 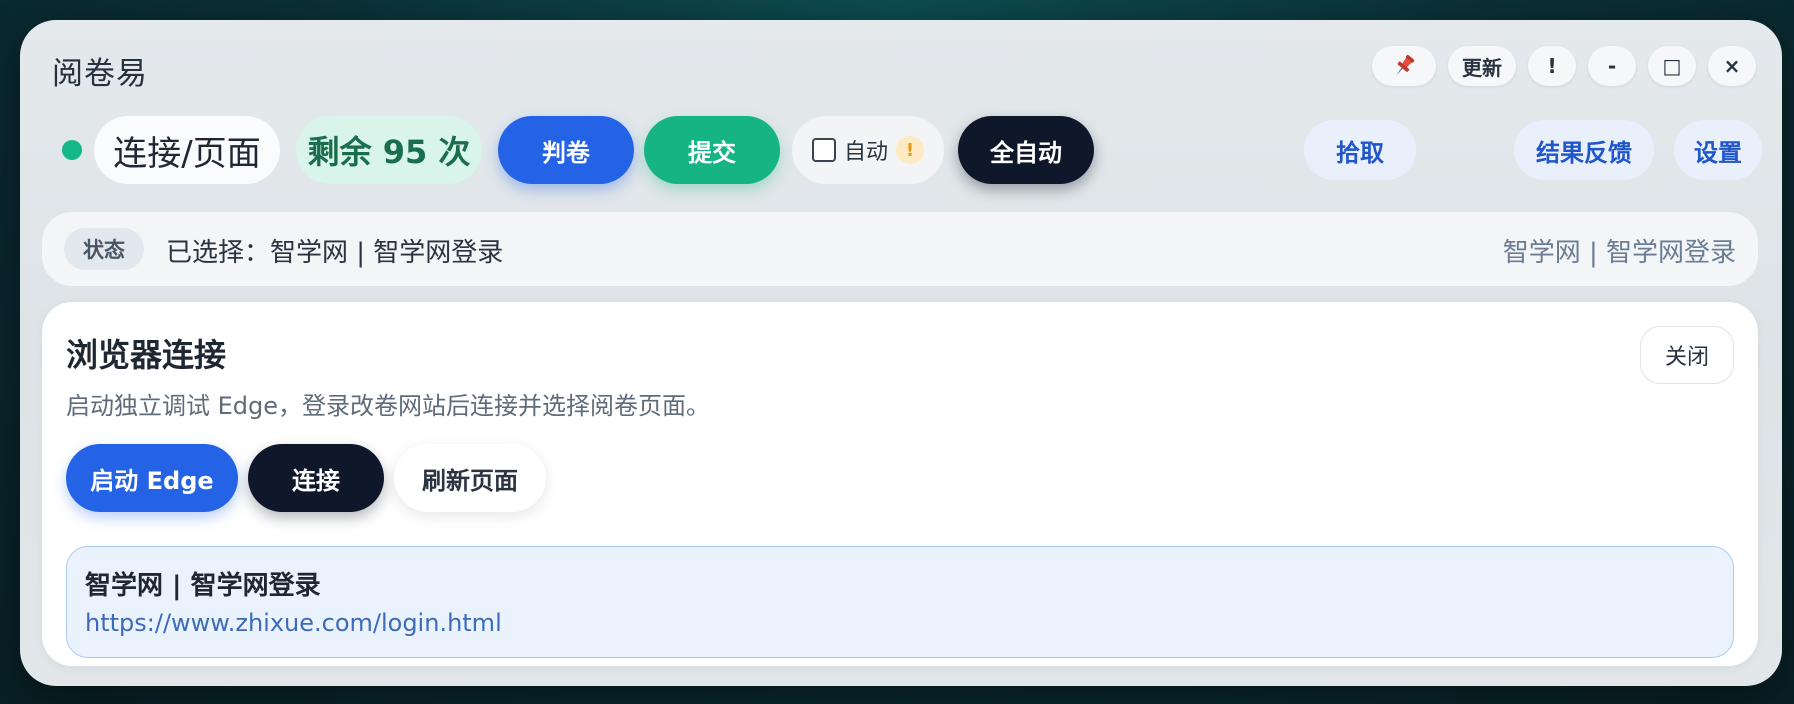 I want to click on warning-icon: !, so click(x=910, y=150).